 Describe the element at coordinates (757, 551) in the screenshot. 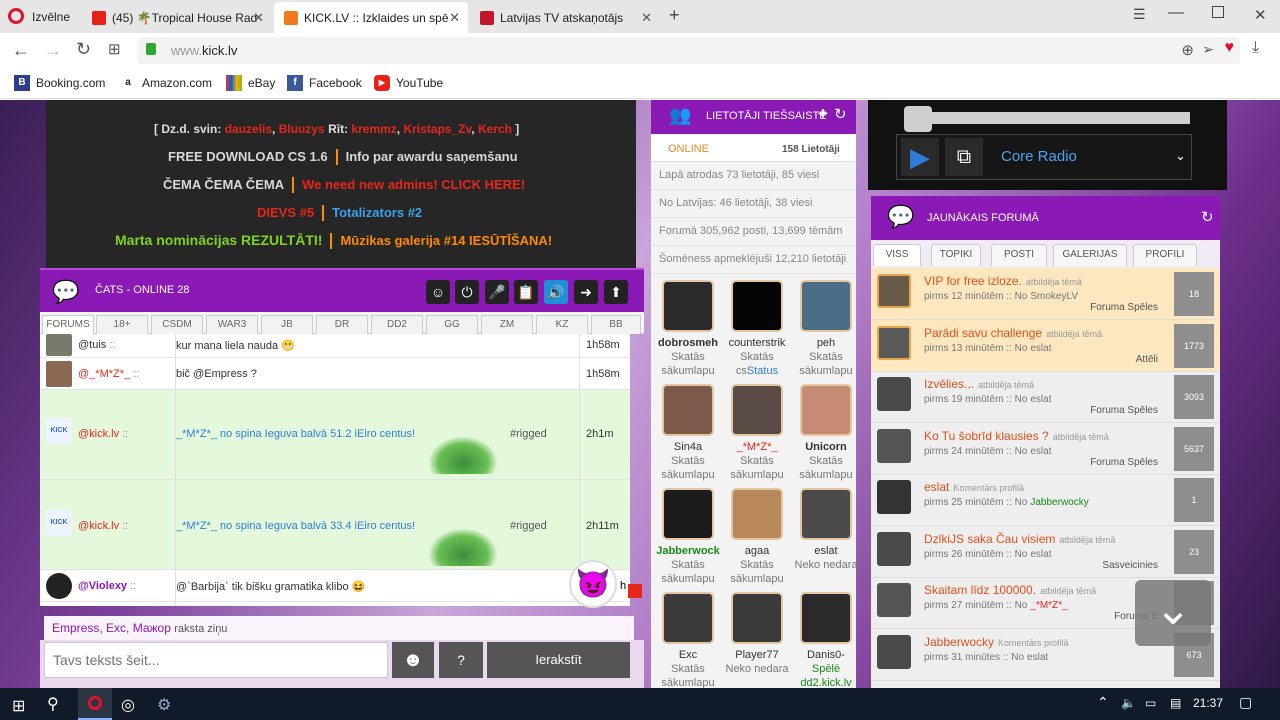

I see `user-name: agaa` at that location.